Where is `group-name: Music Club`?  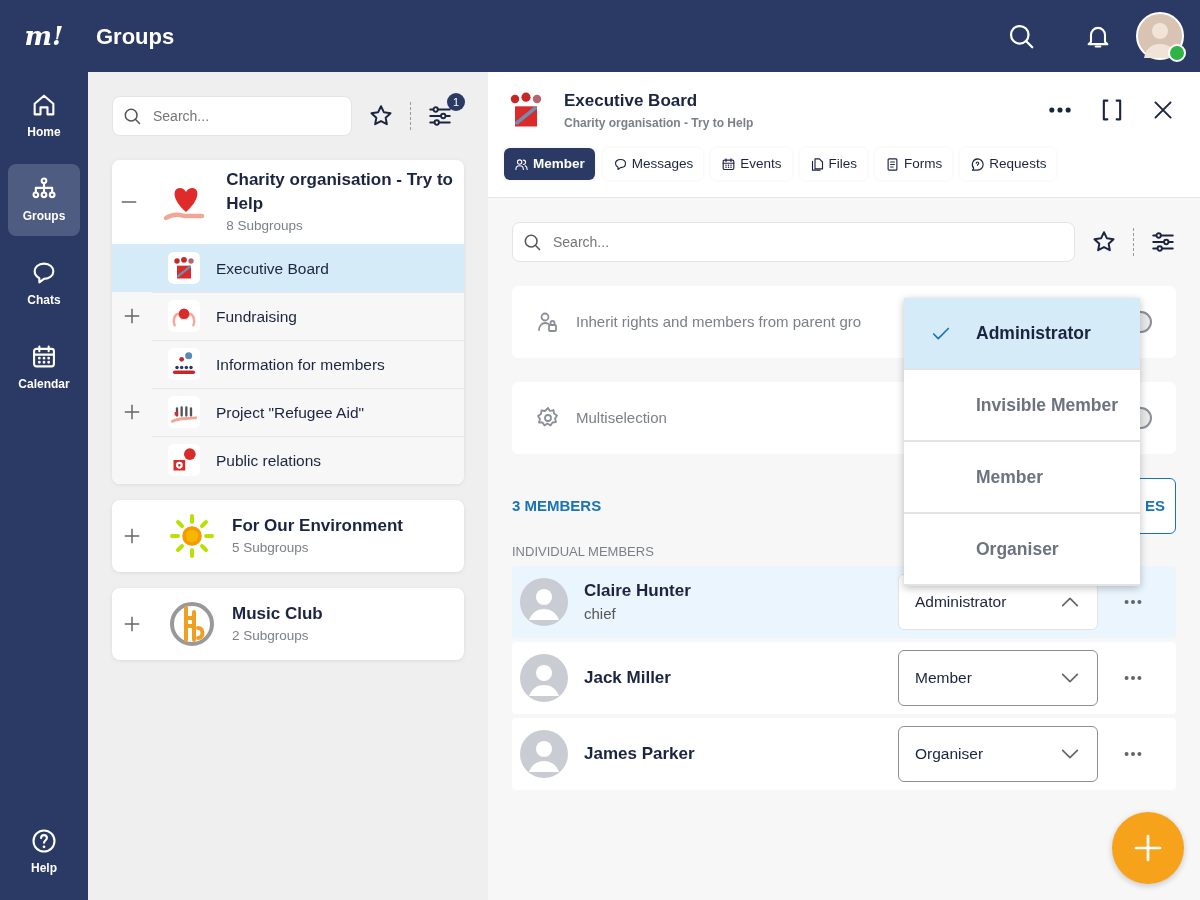
group-name: Music Club is located at coordinates (344, 614).